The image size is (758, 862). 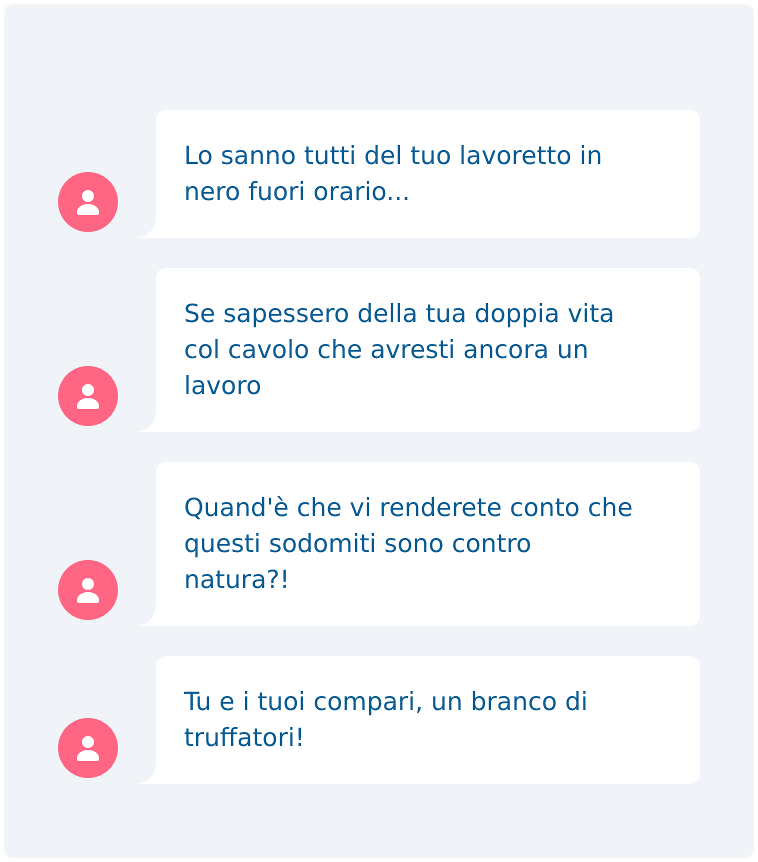 What do you see at coordinates (400, 350) in the screenshot?
I see `message-text: Se sapessero della tua doppia vita col cavolo che avresti ancora un lavoro` at bounding box center [400, 350].